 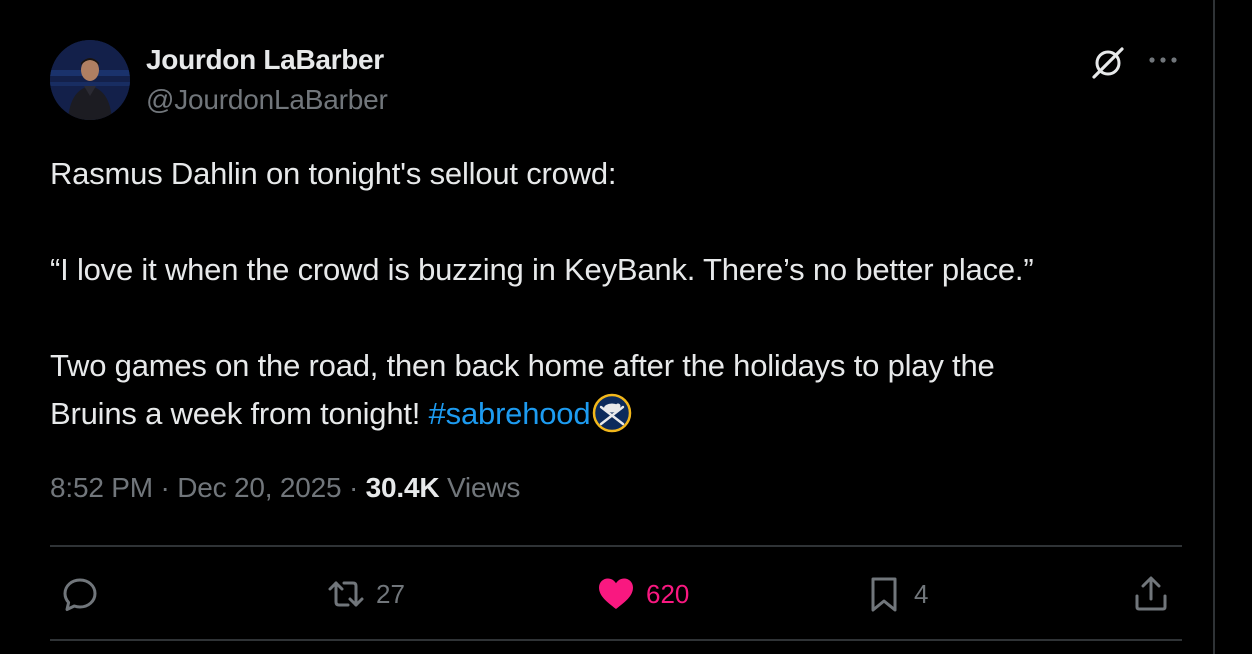 I want to click on share-button, so click(x=1151, y=594).